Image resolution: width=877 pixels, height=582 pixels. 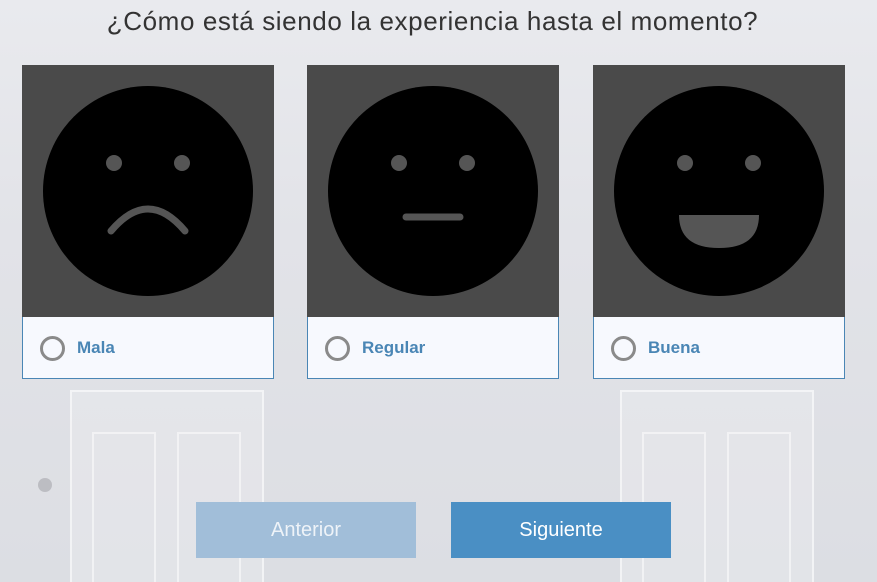 What do you see at coordinates (674, 348) in the screenshot?
I see `option-label: Buena` at bounding box center [674, 348].